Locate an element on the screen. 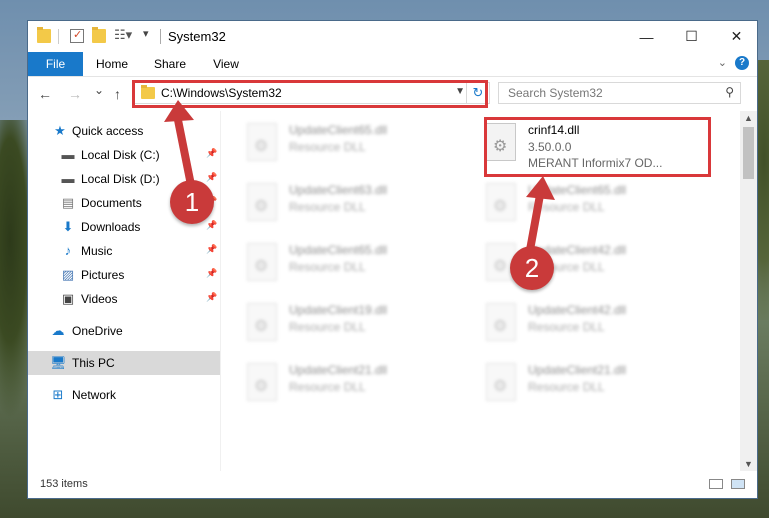 The height and width of the screenshot is (518, 769). sidebar-item-label: Documents is located at coordinates (111, 203).